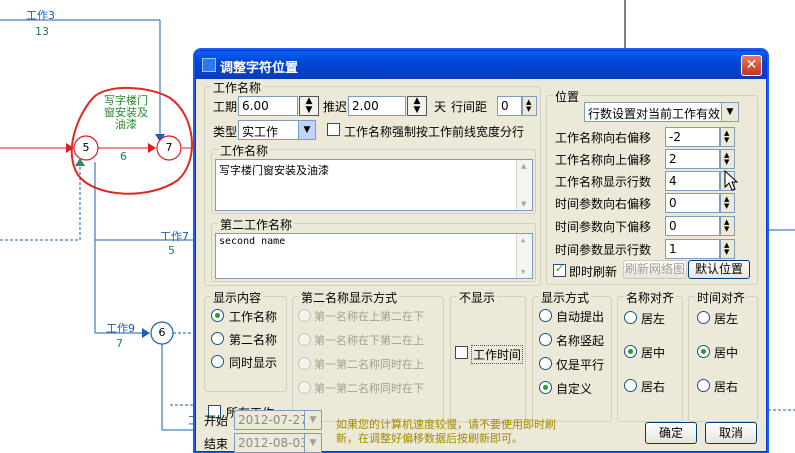 This screenshot has width=795, height=453. What do you see at coordinates (260, 132) in the screenshot?
I see `type-select-value: 实工作` at bounding box center [260, 132].